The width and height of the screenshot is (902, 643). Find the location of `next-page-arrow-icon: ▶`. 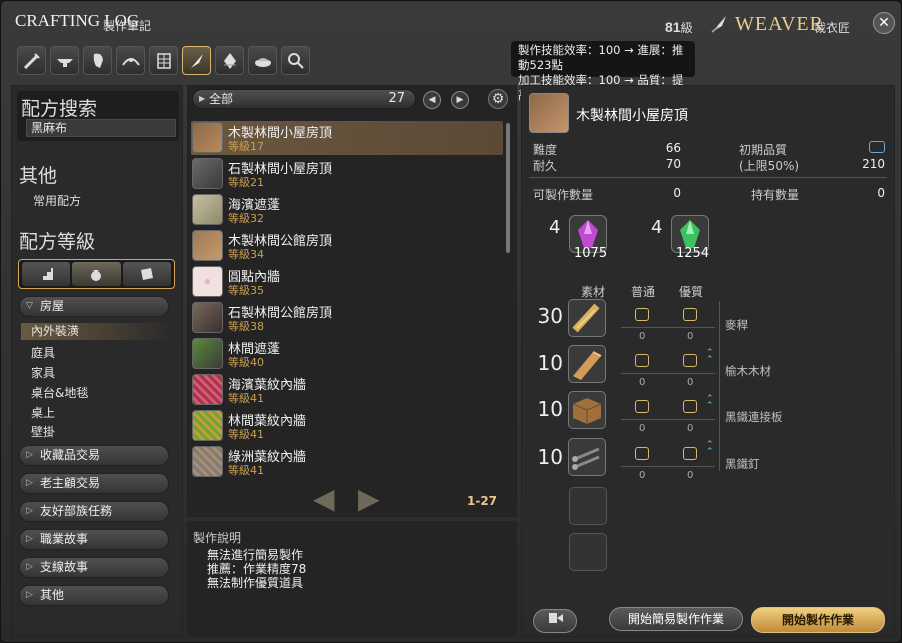

next-page-arrow-icon: ▶ is located at coordinates (369, 498).